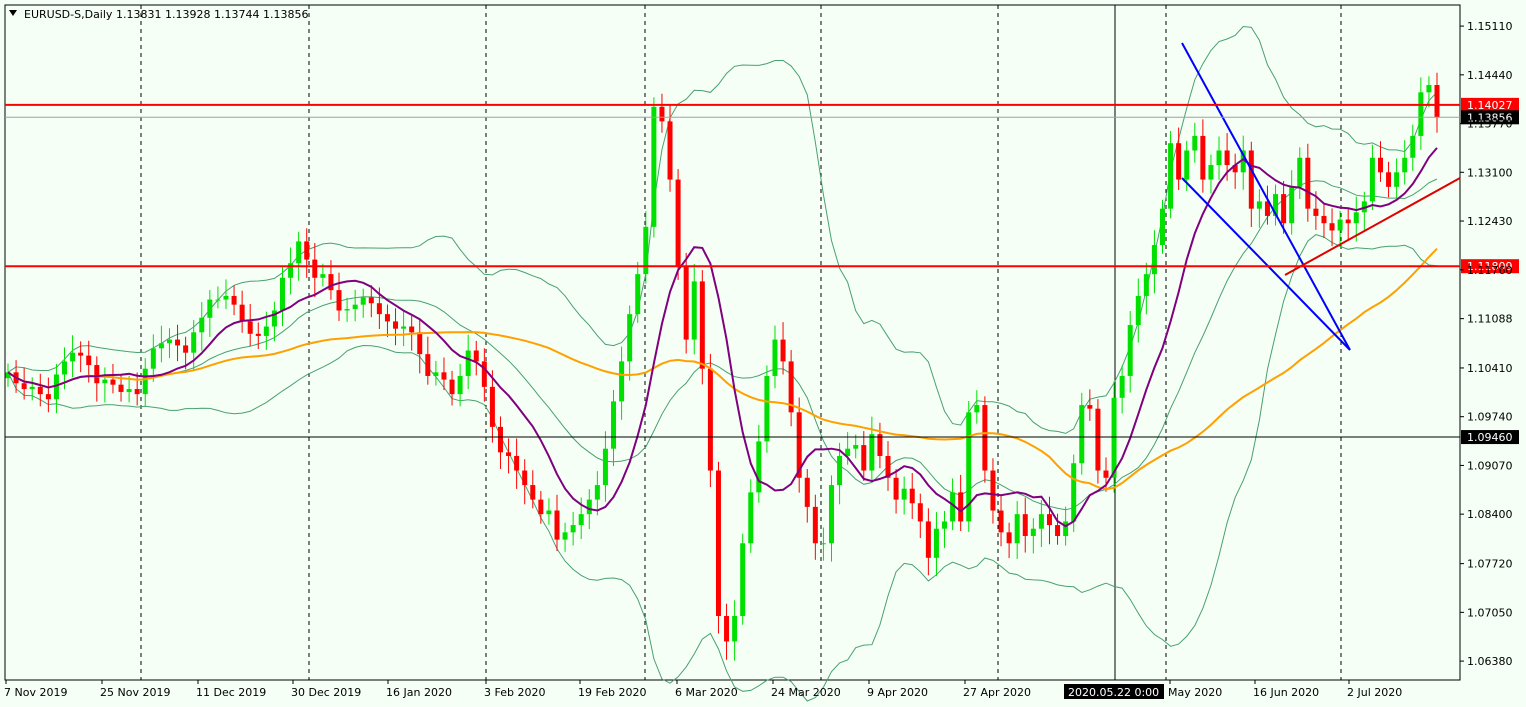 The image size is (1526, 707). I want to click on y-tick-label: 1.09070, so click(1490, 465).